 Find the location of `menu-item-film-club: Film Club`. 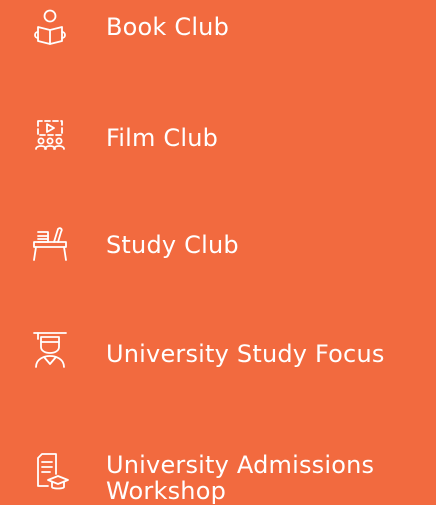

menu-item-film-club: Film Club is located at coordinates (218, 136).